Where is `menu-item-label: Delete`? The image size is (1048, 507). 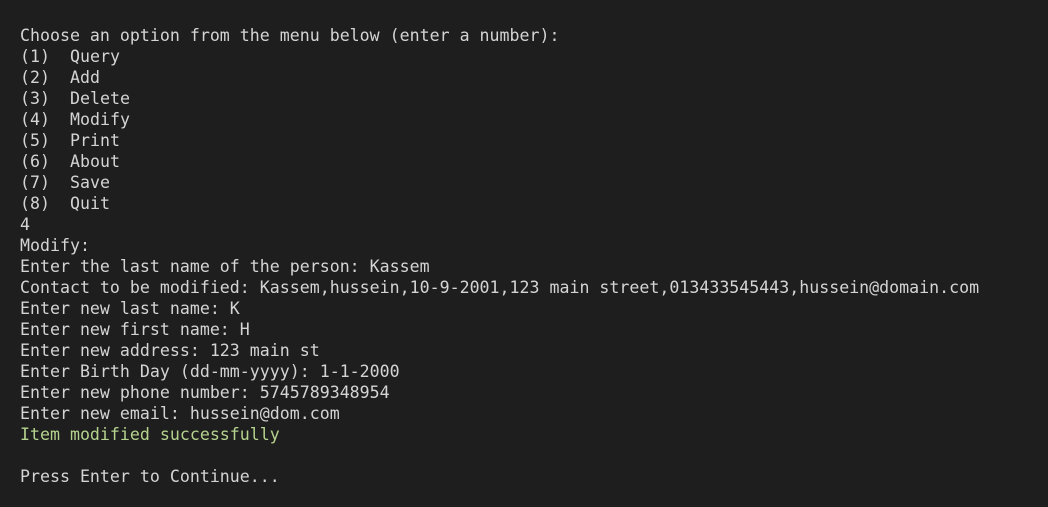
menu-item-label: Delete is located at coordinates (100, 98).